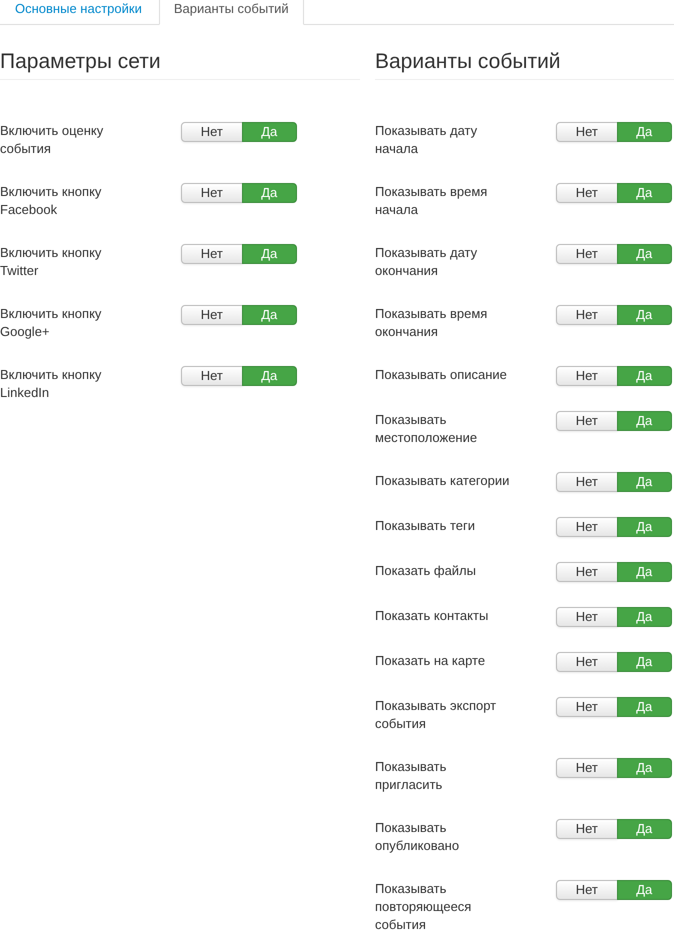 The height and width of the screenshot is (942, 674). I want to click on setting-label: Включить кнопку Facebook, so click(51, 201).